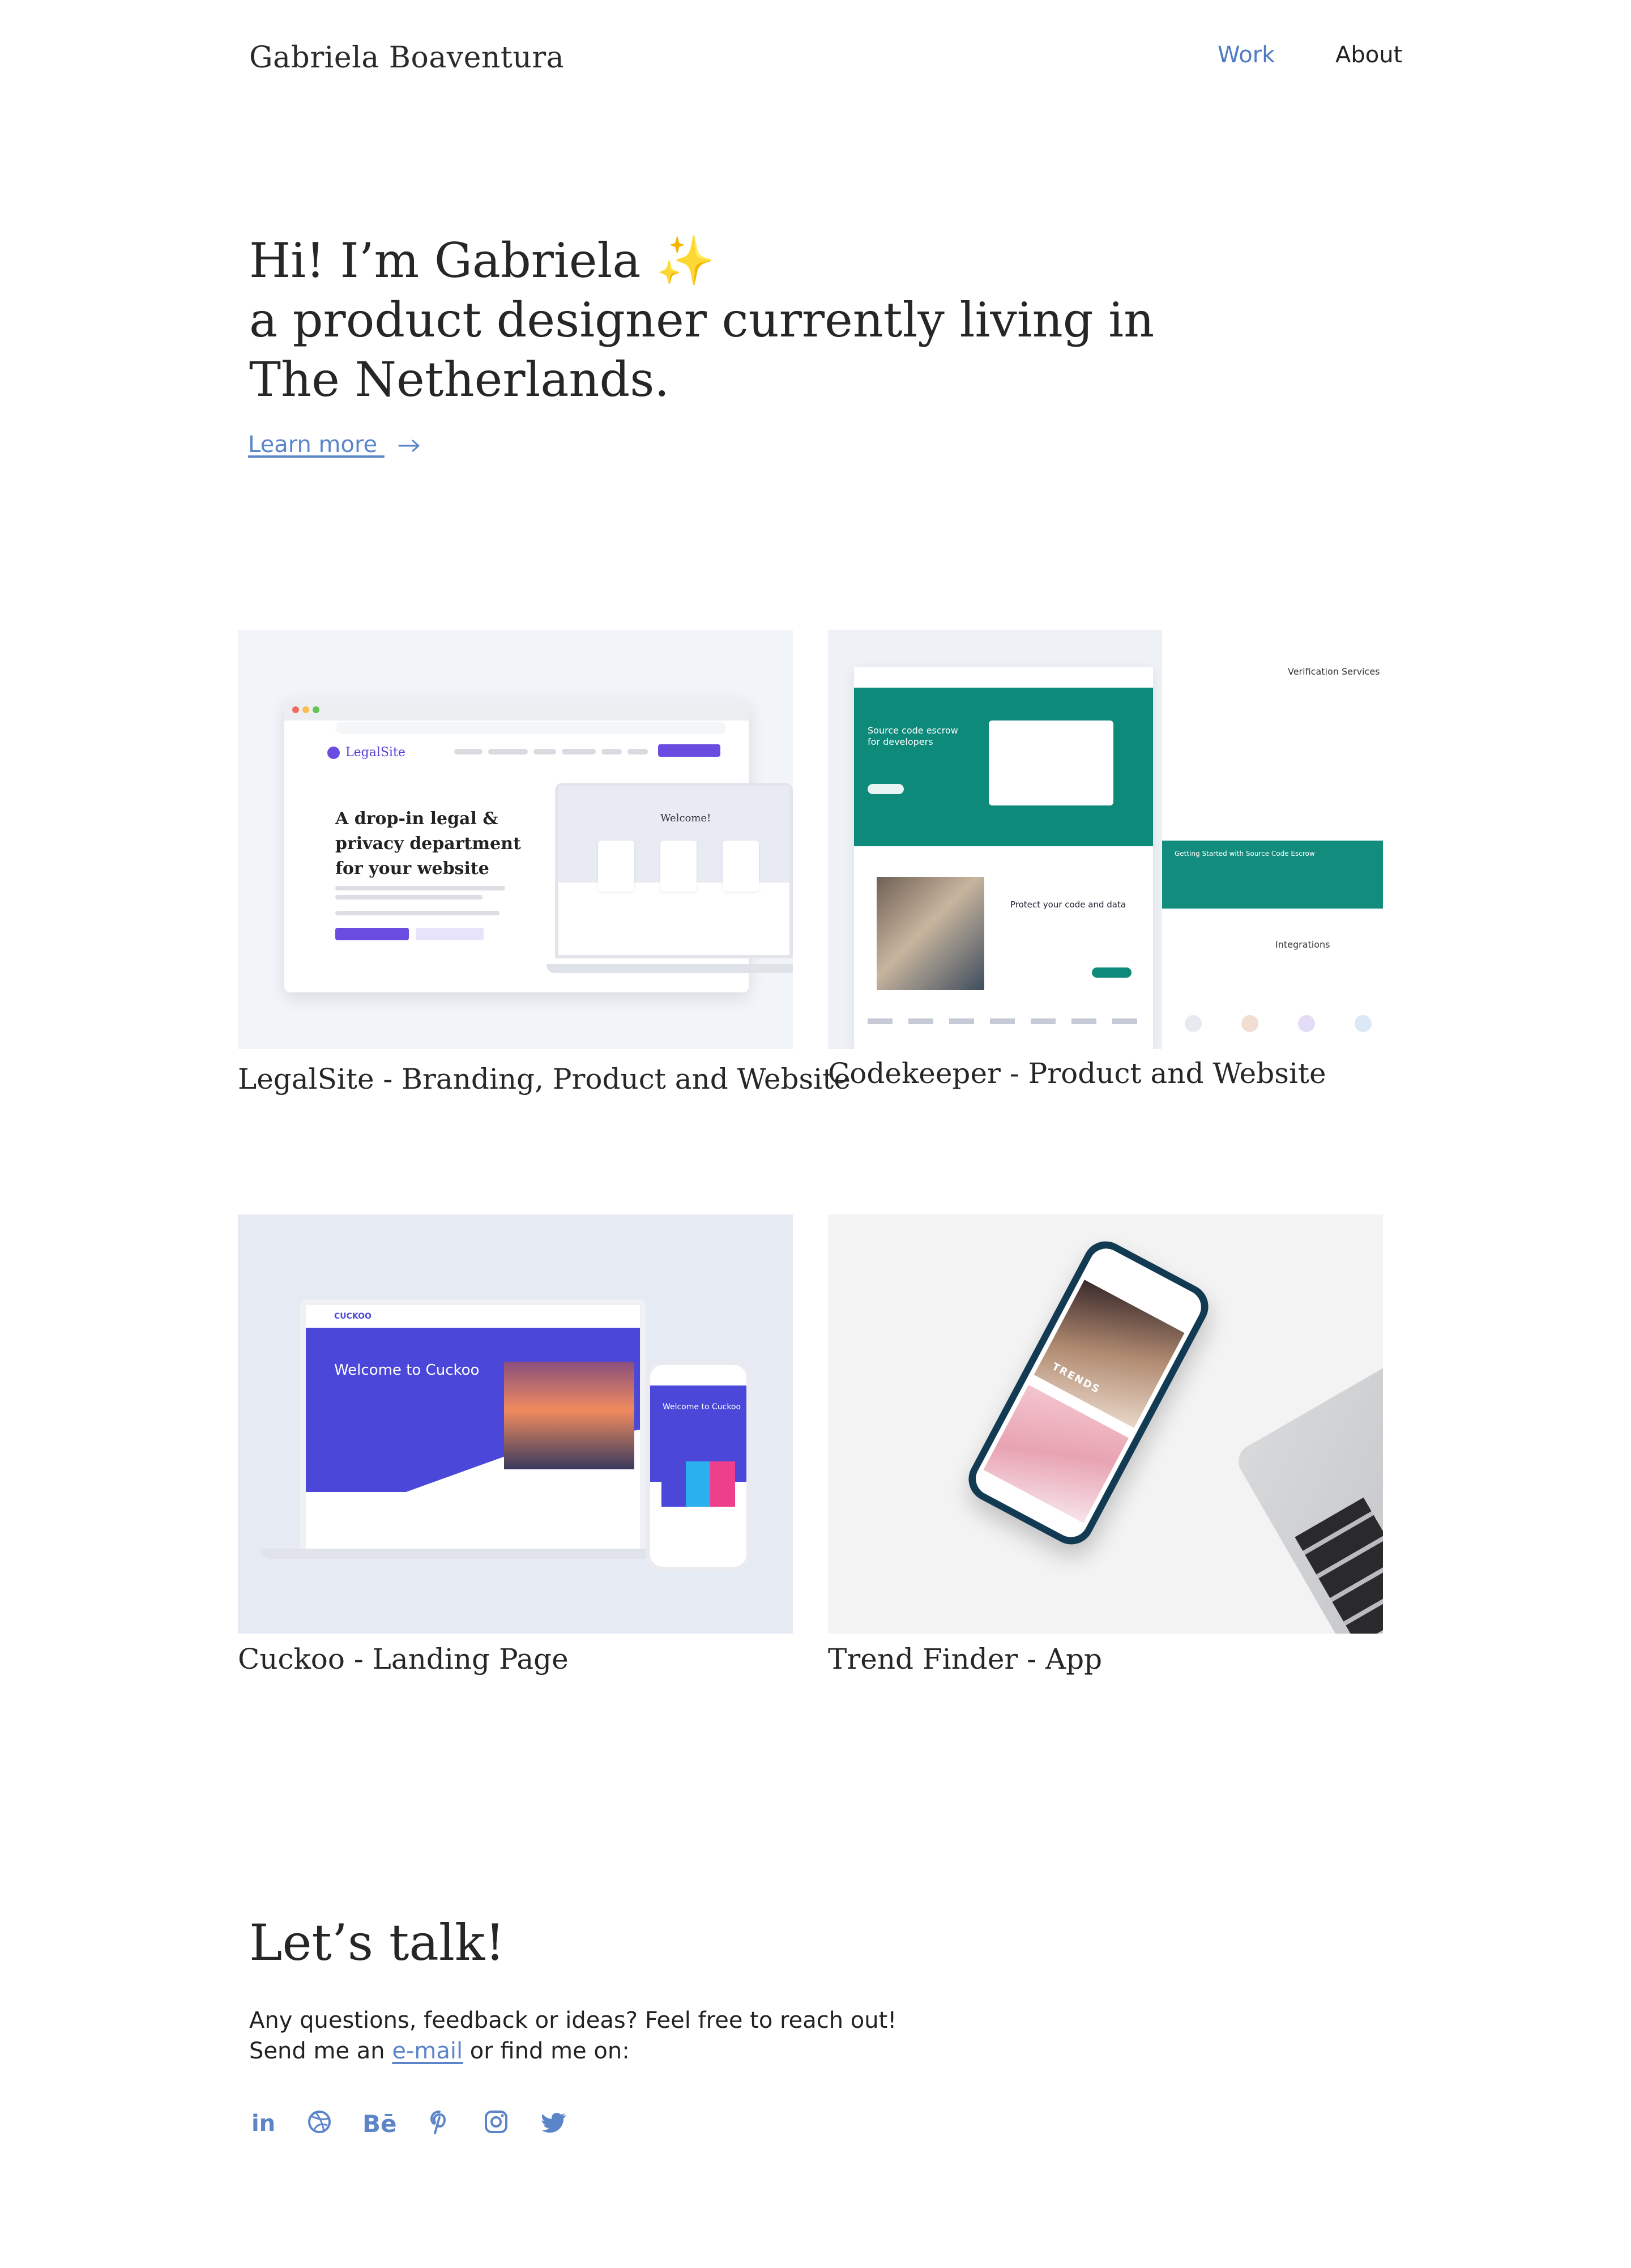  What do you see at coordinates (366, 753) in the screenshot?
I see `legalsite-logo: LegalSite` at bounding box center [366, 753].